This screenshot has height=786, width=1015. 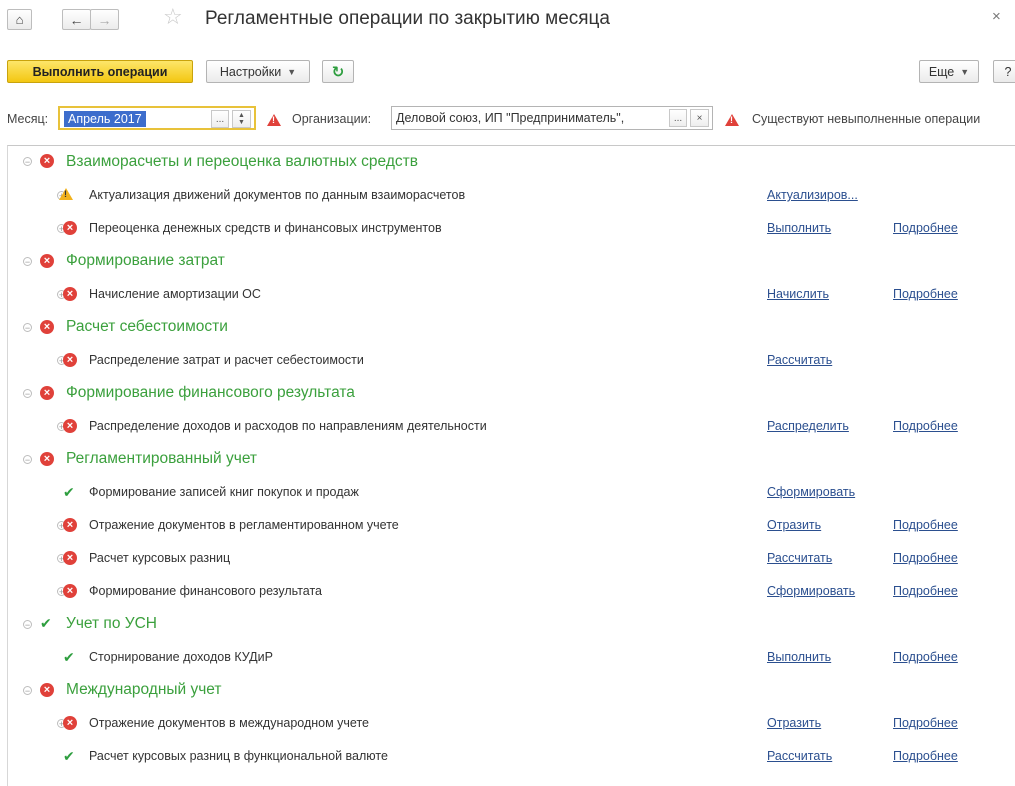 What do you see at coordinates (241, 122) in the screenshot?
I see `stepper-down-icon: ▼` at bounding box center [241, 122].